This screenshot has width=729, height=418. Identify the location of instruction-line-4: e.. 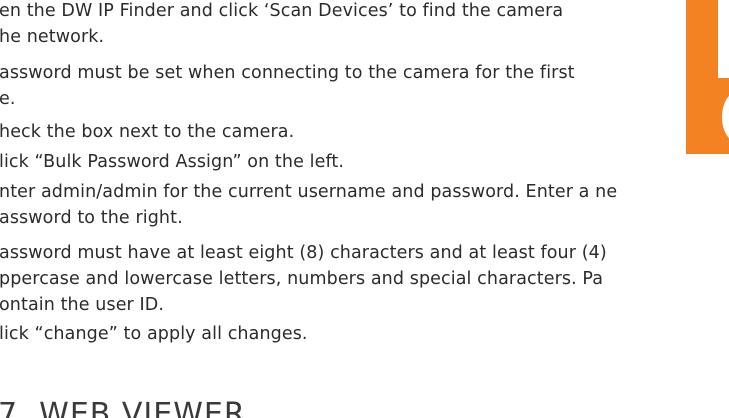
(8, 99).